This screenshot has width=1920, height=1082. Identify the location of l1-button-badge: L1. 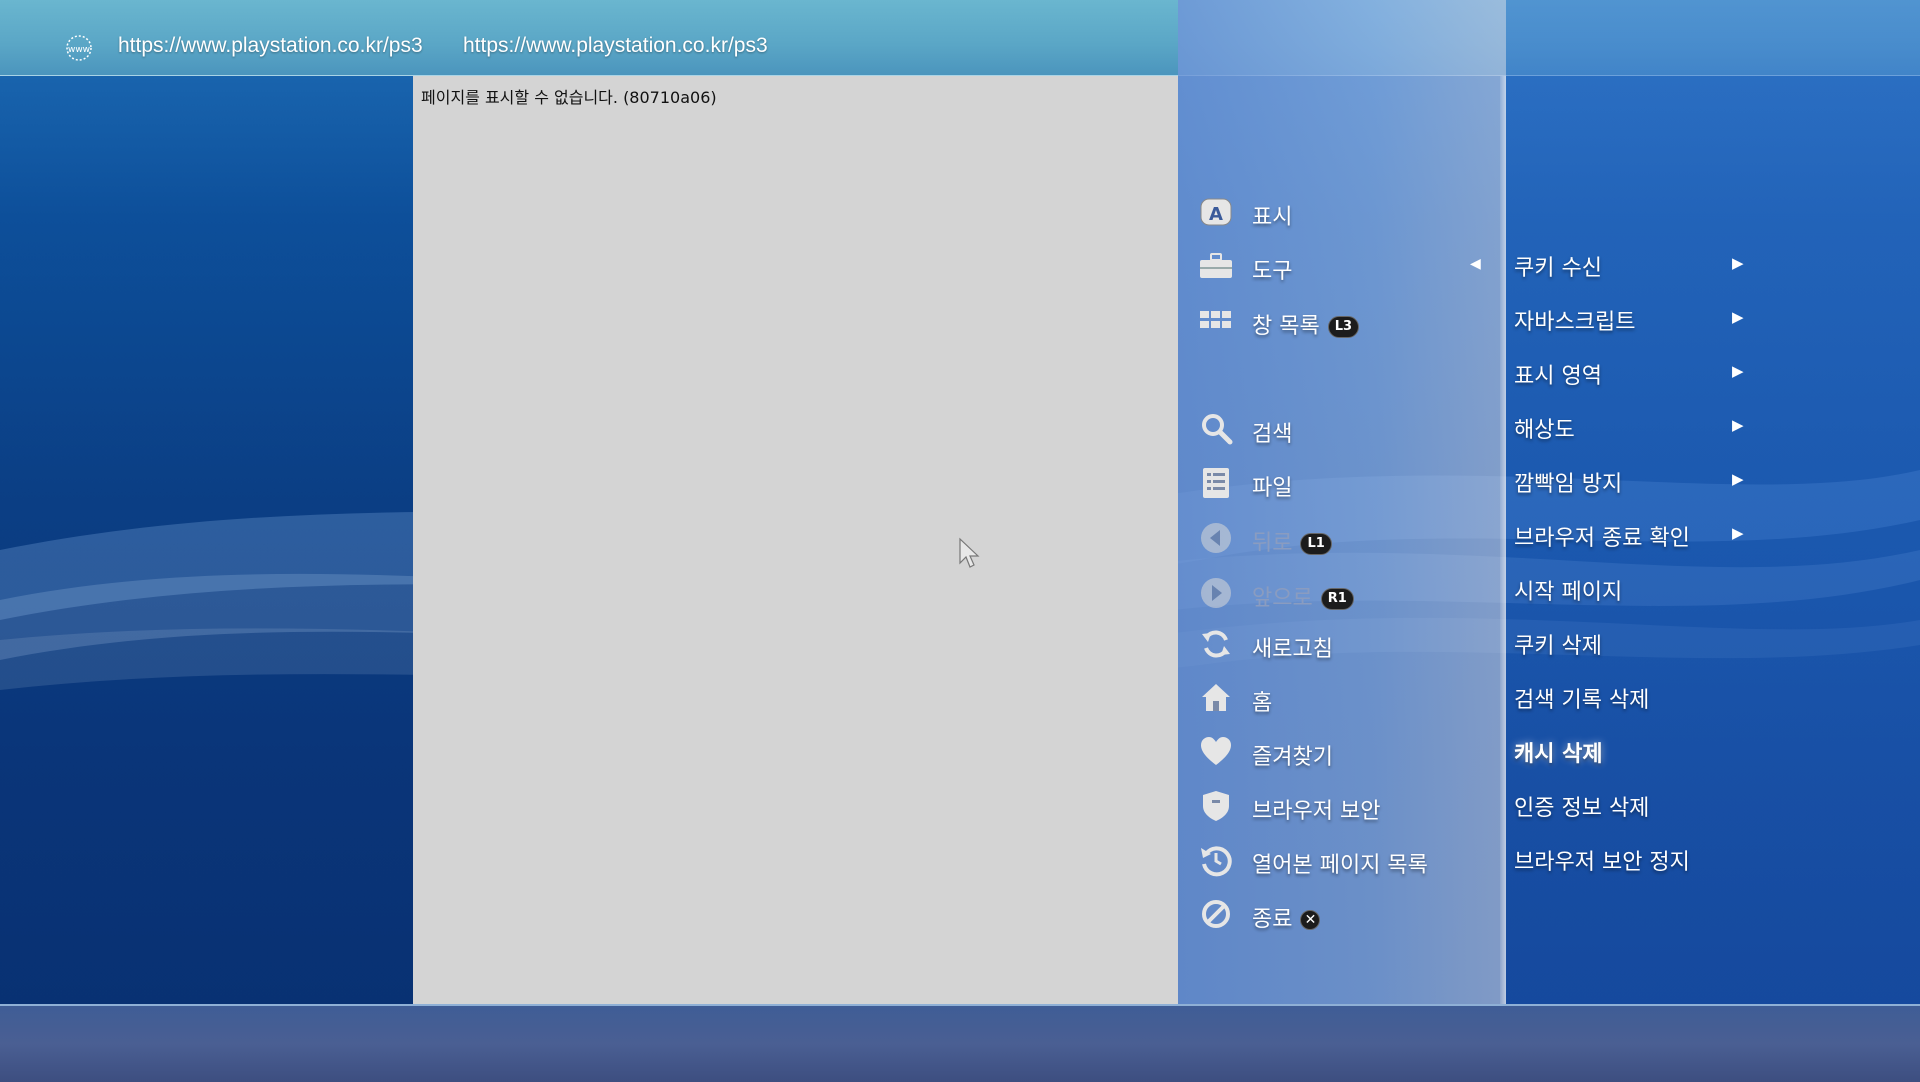
(1316, 544).